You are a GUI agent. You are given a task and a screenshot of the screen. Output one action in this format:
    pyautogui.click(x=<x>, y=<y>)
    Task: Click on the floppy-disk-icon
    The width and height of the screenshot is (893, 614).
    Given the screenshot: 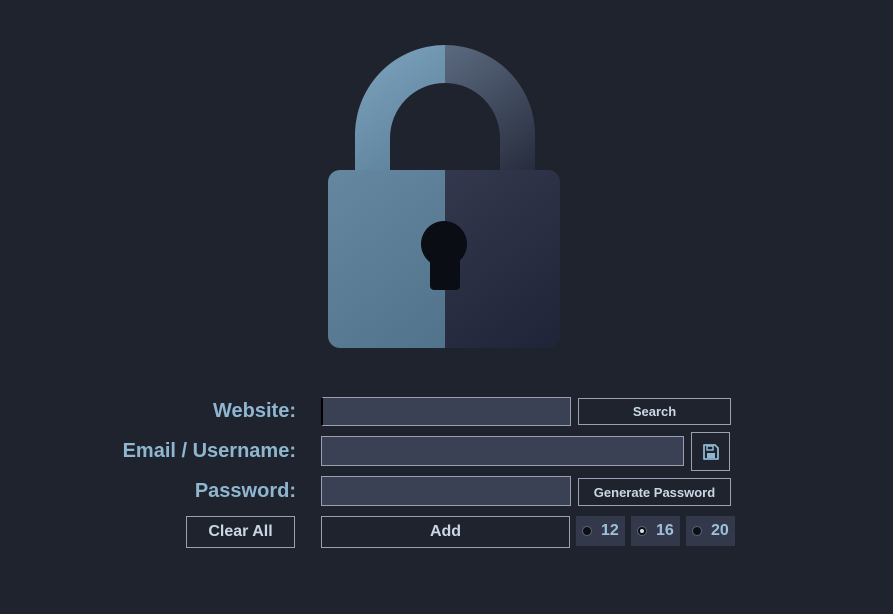 What is the action you would take?
    pyautogui.click(x=710, y=451)
    